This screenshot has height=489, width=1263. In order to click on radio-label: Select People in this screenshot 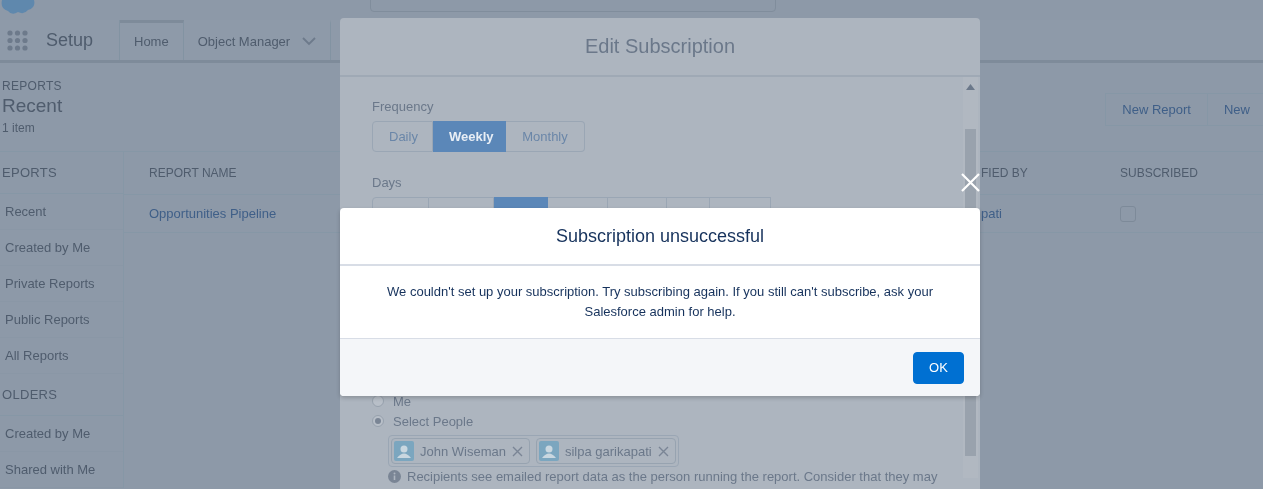, I will do `click(433, 421)`.